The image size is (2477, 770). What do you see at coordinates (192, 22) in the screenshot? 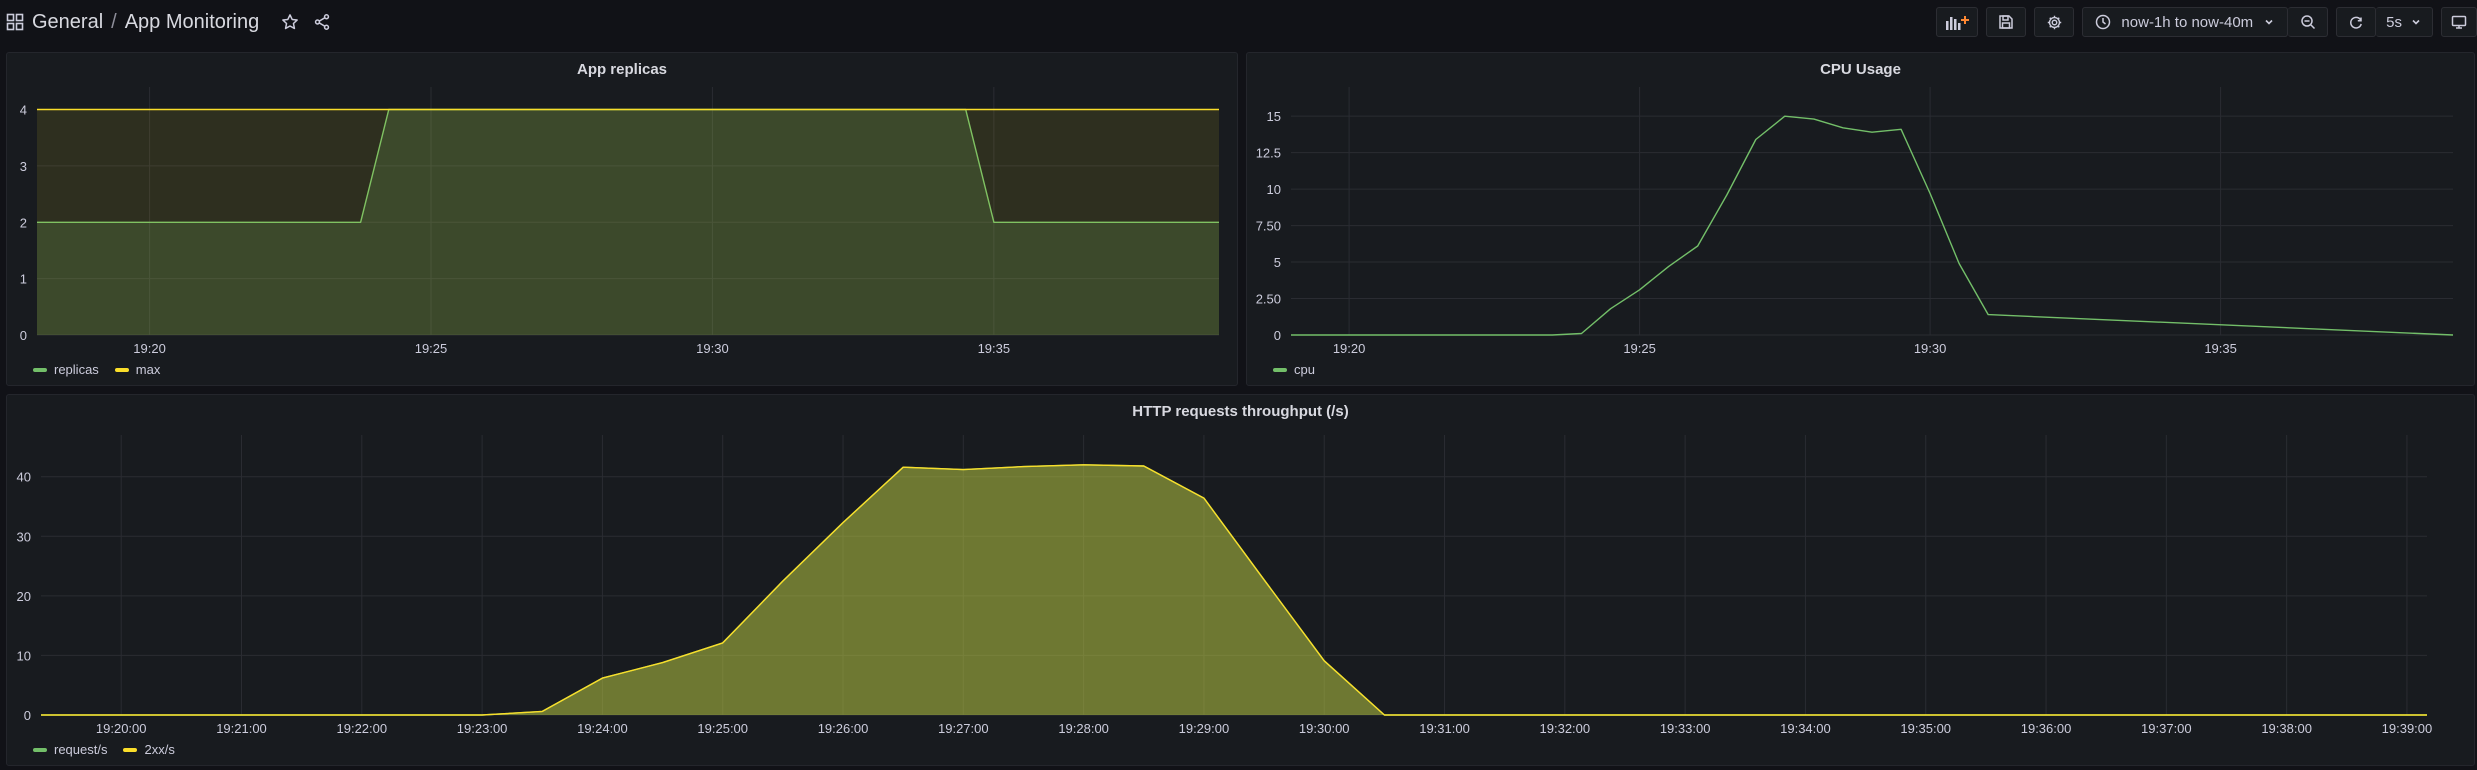
I see `dashboard-title: App Monitoring` at bounding box center [192, 22].